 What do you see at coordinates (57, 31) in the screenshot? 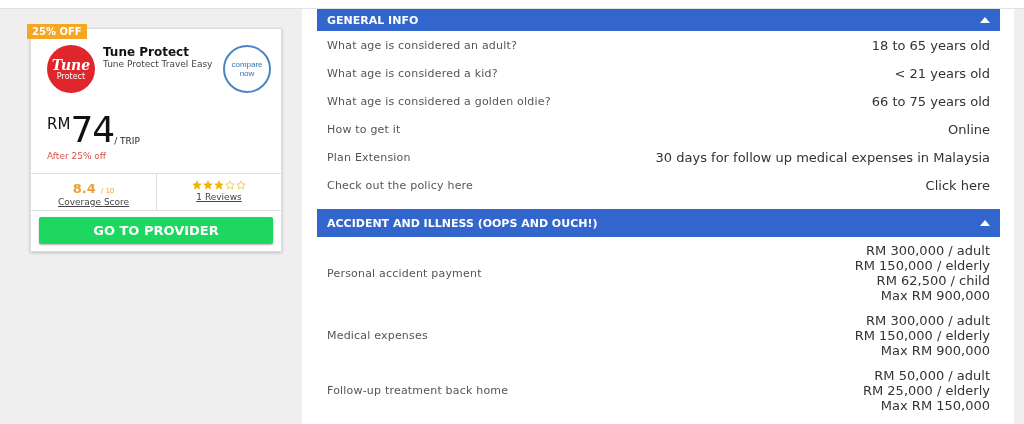
I see `discount-badge: 25% OFF` at bounding box center [57, 31].